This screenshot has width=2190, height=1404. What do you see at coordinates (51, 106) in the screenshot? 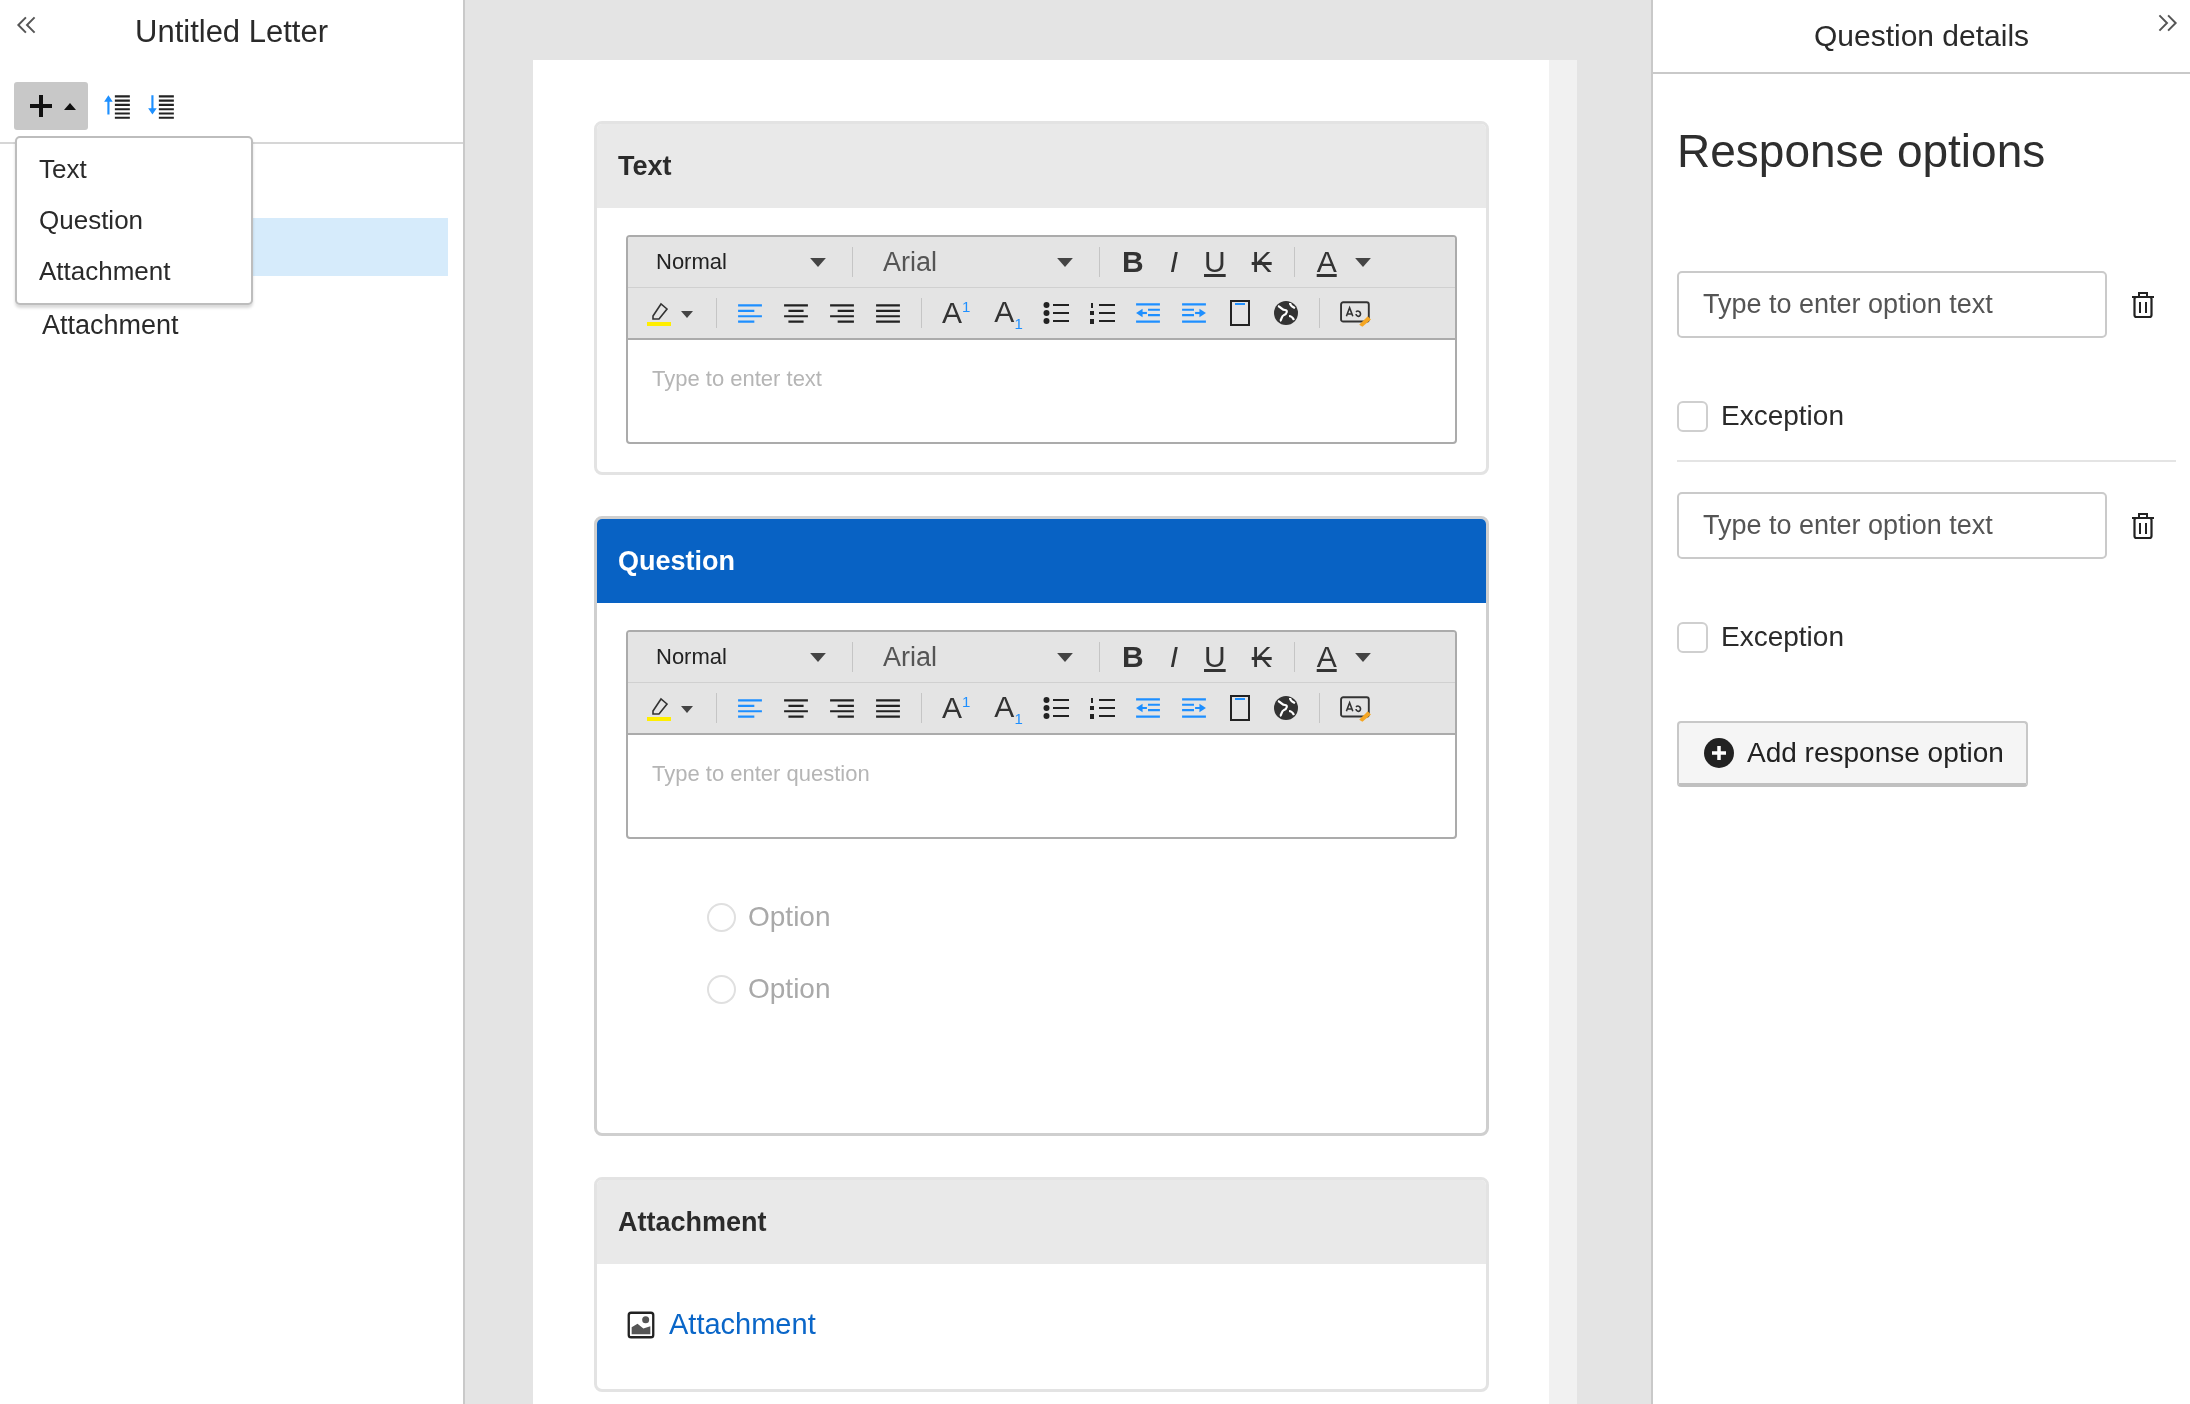
I see `add-button` at bounding box center [51, 106].